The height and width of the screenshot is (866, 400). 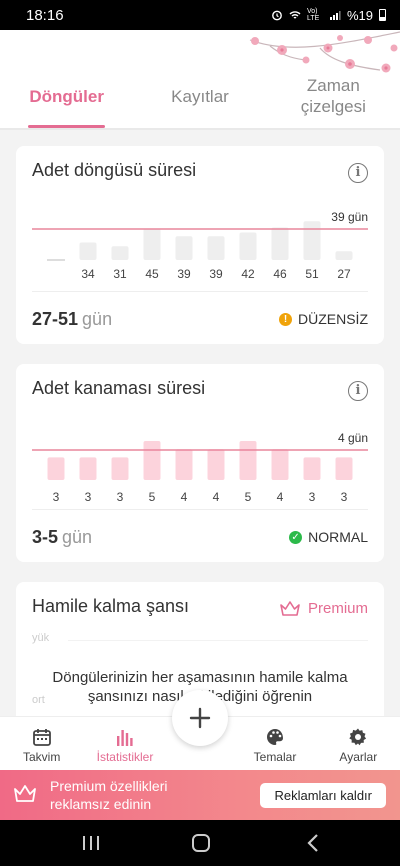 I want to click on back-icon, so click(x=313, y=843).